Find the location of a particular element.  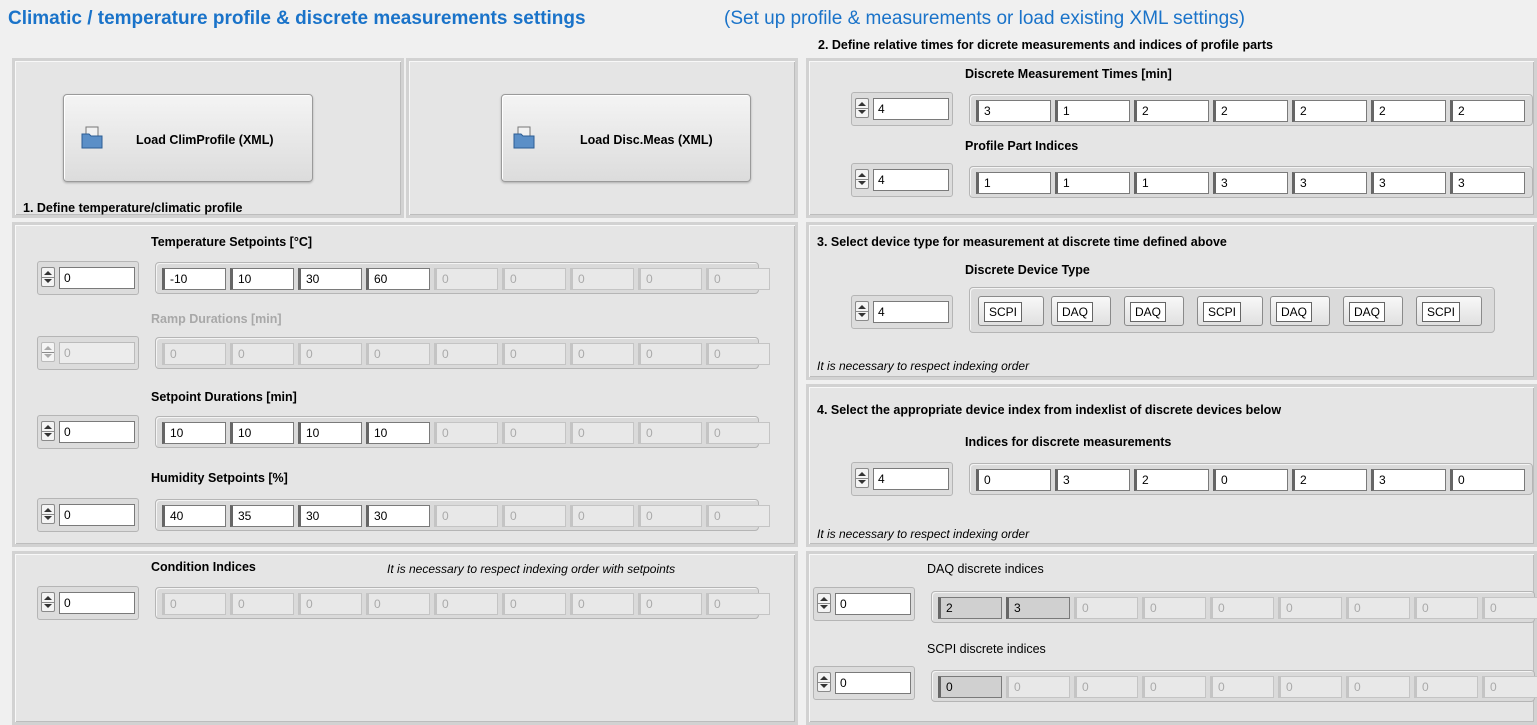

daq-index-value: 0 is located at coordinates (873, 604).